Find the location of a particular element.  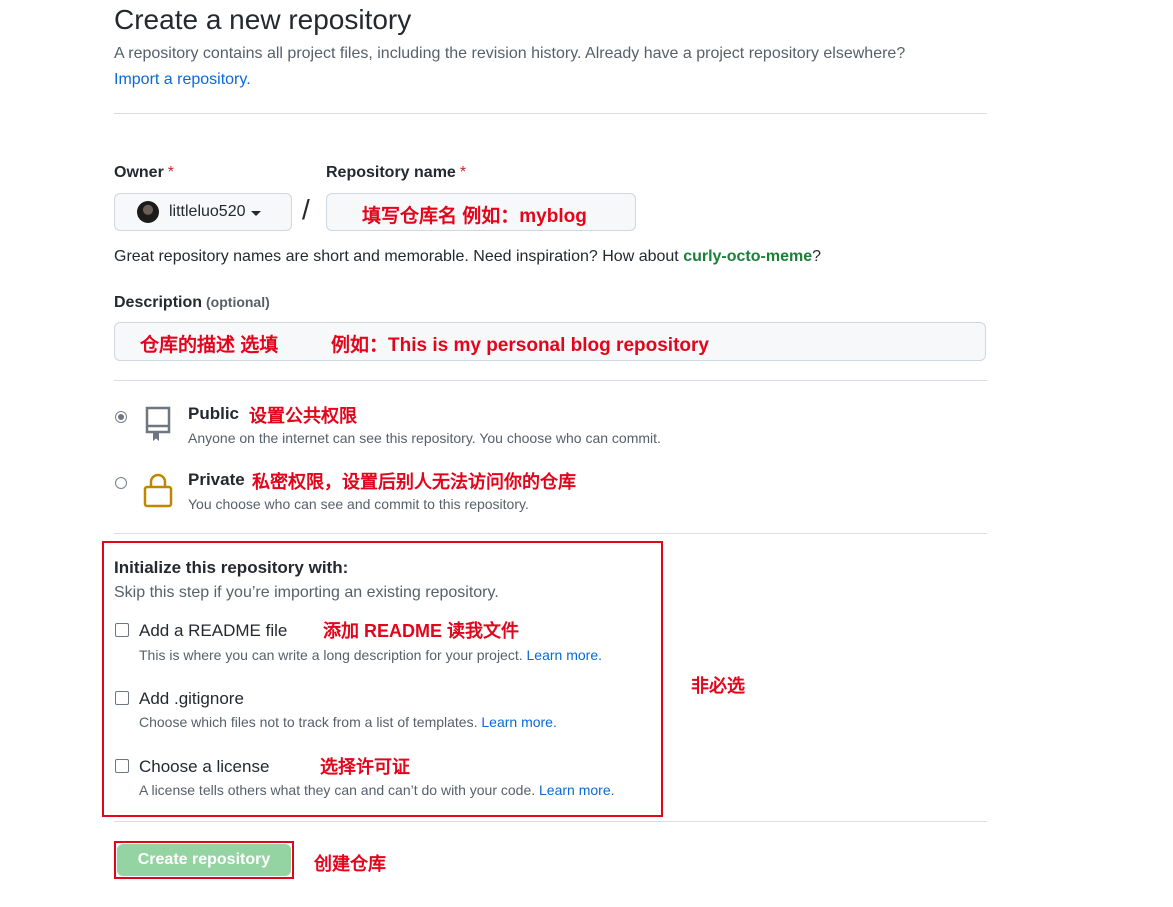

description-divider is located at coordinates (550, 380).